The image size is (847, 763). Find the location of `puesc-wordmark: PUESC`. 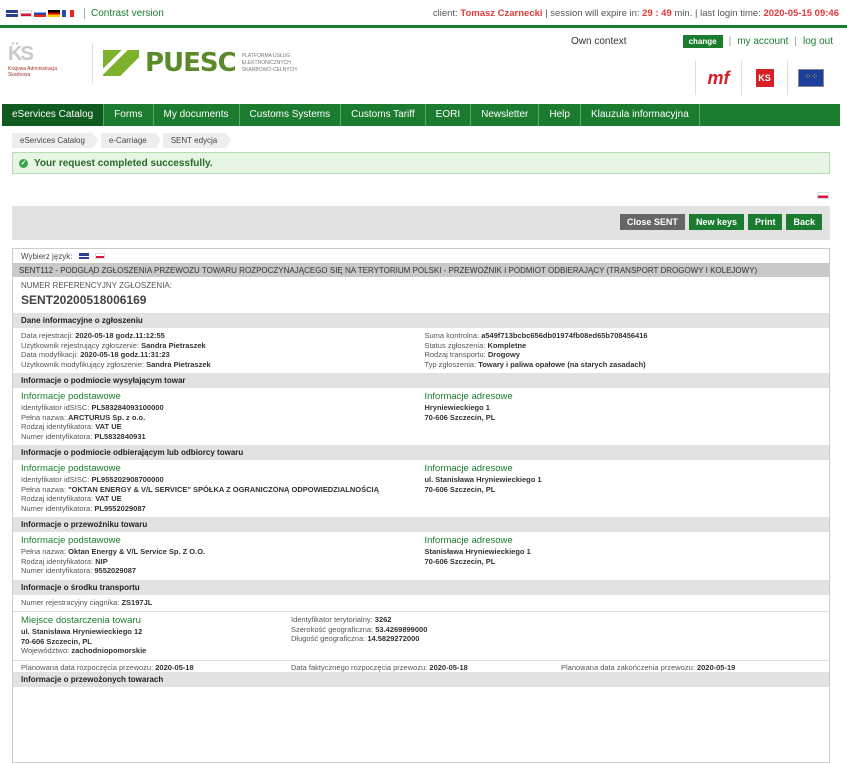

puesc-wordmark: PUESC is located at coordinates (191, 63).